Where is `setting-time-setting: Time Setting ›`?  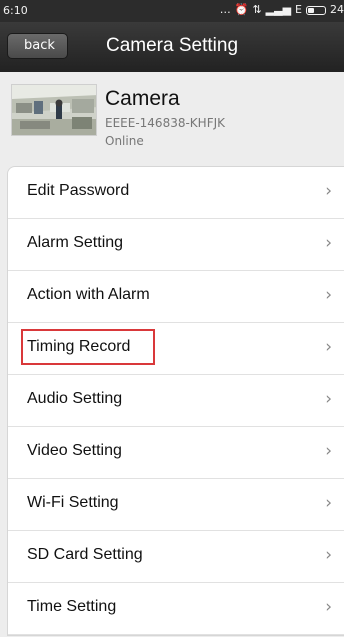
setting-time-setting: Time Setting › is located at coordinates (176, 609).